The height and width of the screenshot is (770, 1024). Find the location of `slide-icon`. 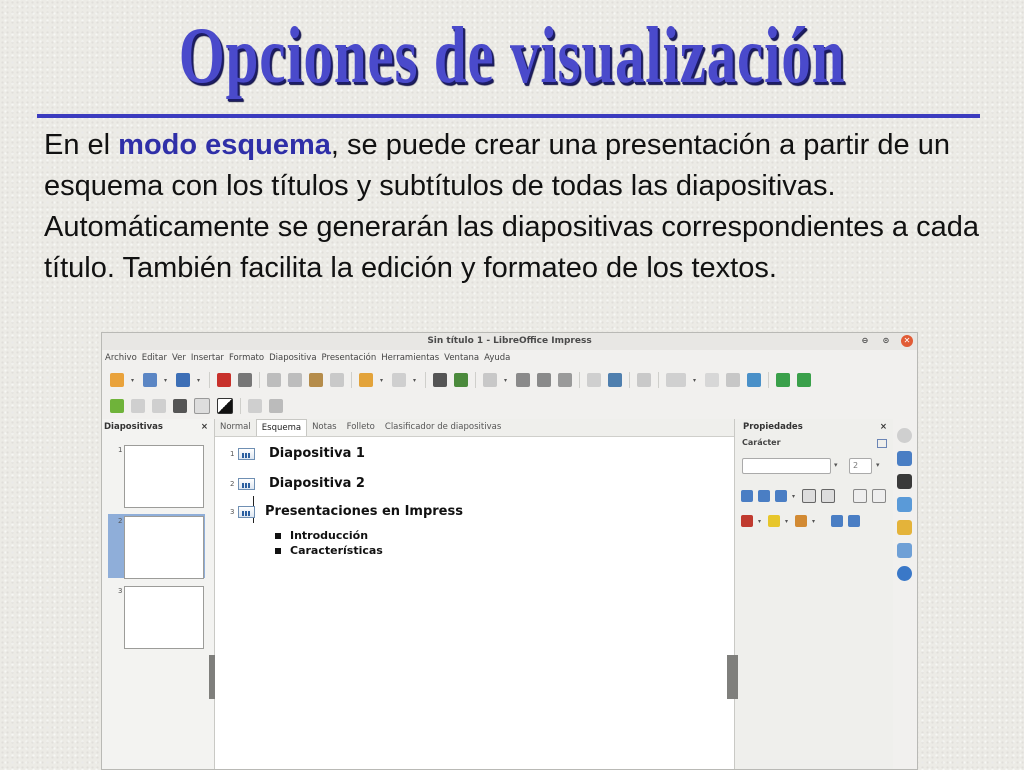

slide-icon is located at coordinates (246, 511).